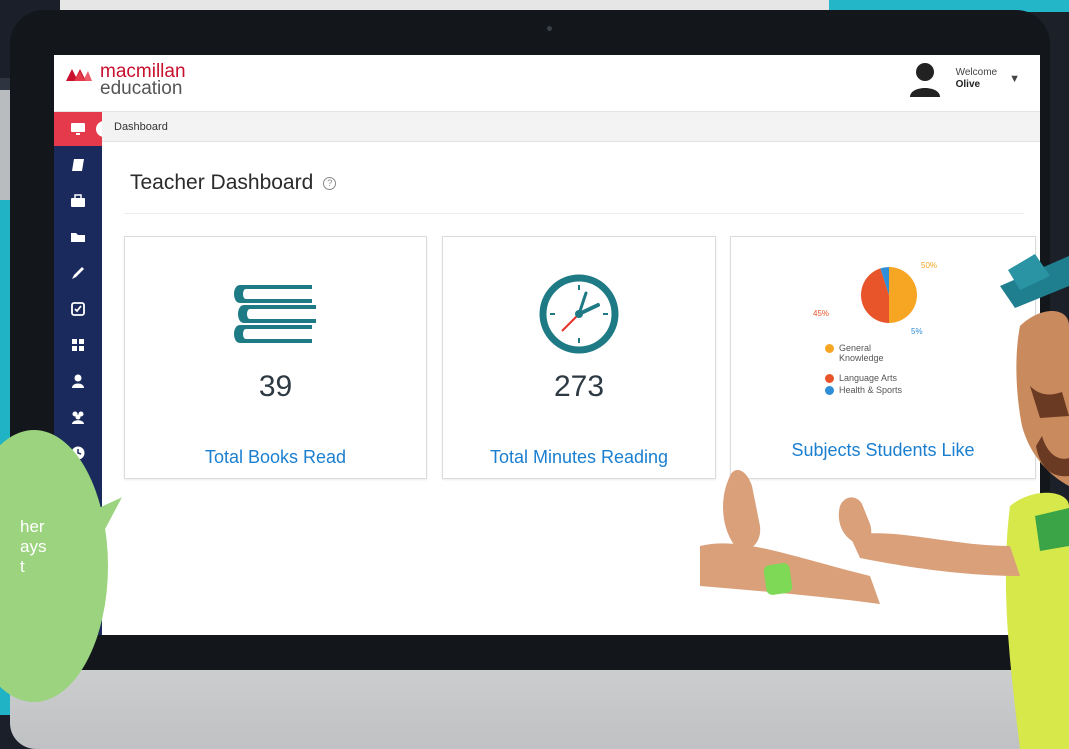 This screenshot has height=749, width=1069. Describe the element at coordinates (275, 386) in the screenshot. I see `books-read-value: 39` at that location.